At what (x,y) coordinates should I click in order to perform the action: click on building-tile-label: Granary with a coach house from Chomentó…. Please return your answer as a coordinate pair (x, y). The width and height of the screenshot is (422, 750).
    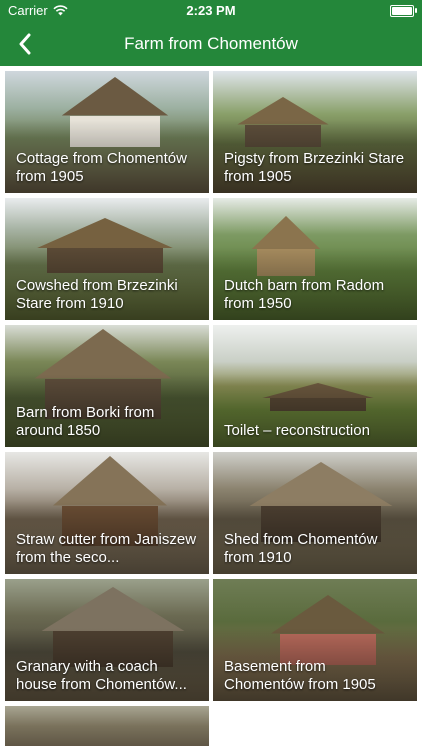
    Looking at the image, I should click on (101, 675).